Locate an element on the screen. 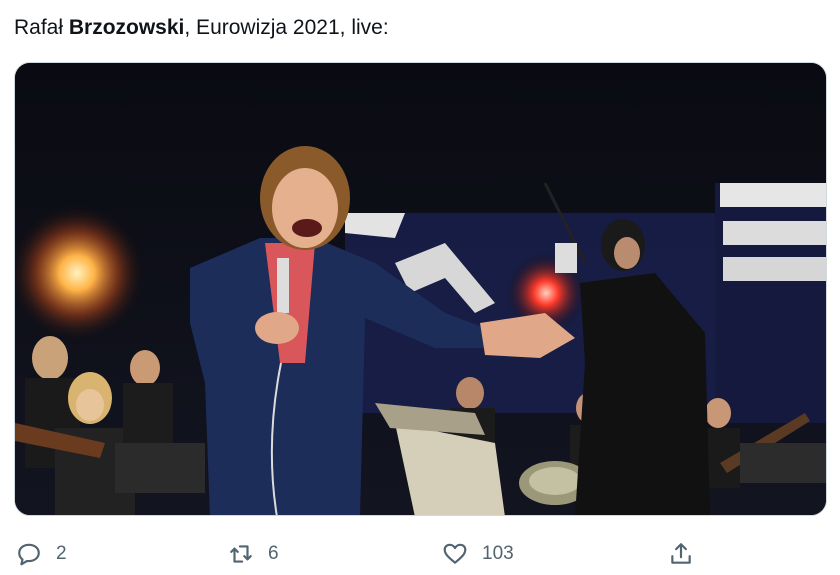  reply-icon is located at coordinates (29, 554).